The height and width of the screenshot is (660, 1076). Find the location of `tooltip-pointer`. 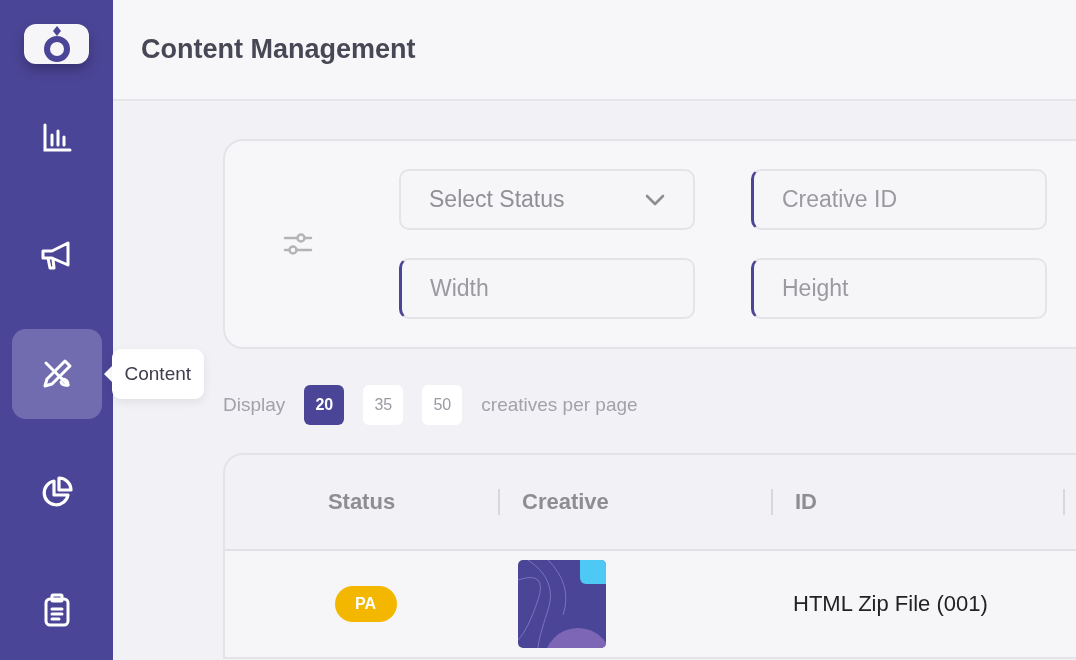

tooltip-pointer is located at coordinates (107, 374).